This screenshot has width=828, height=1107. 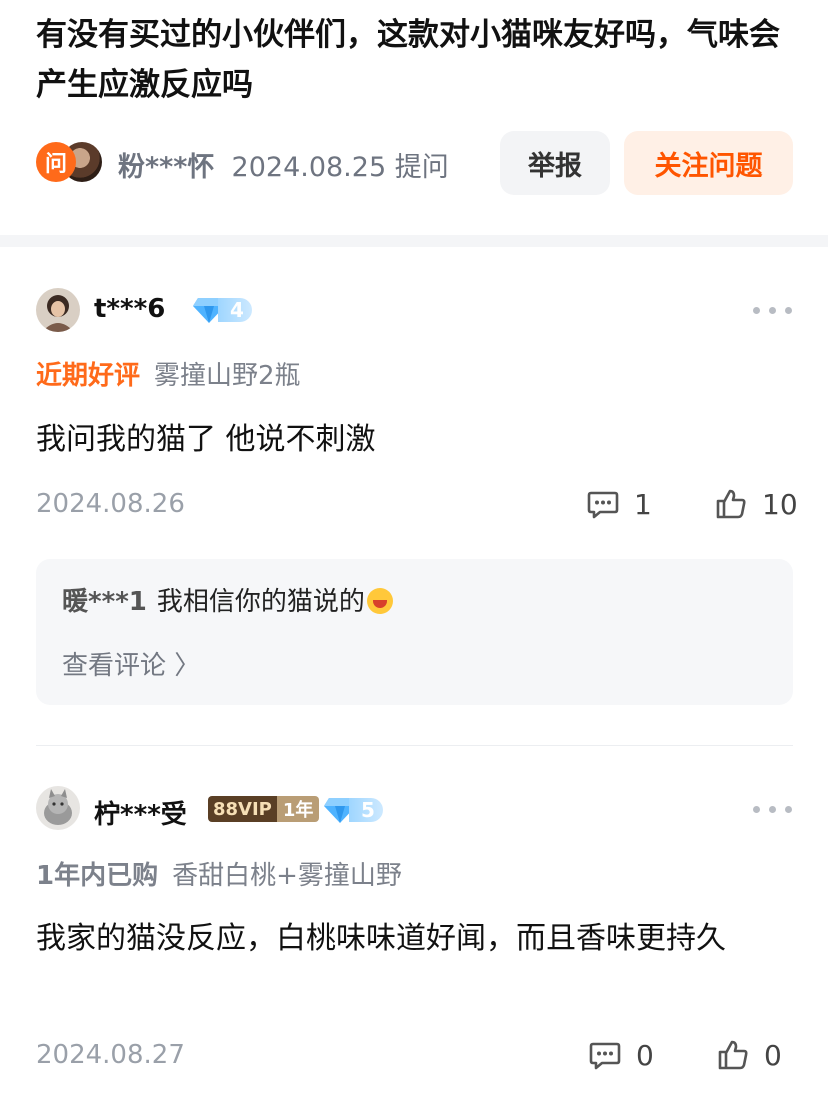 I want to click on reply-user: 暖***1, so click(x=104, y=602).